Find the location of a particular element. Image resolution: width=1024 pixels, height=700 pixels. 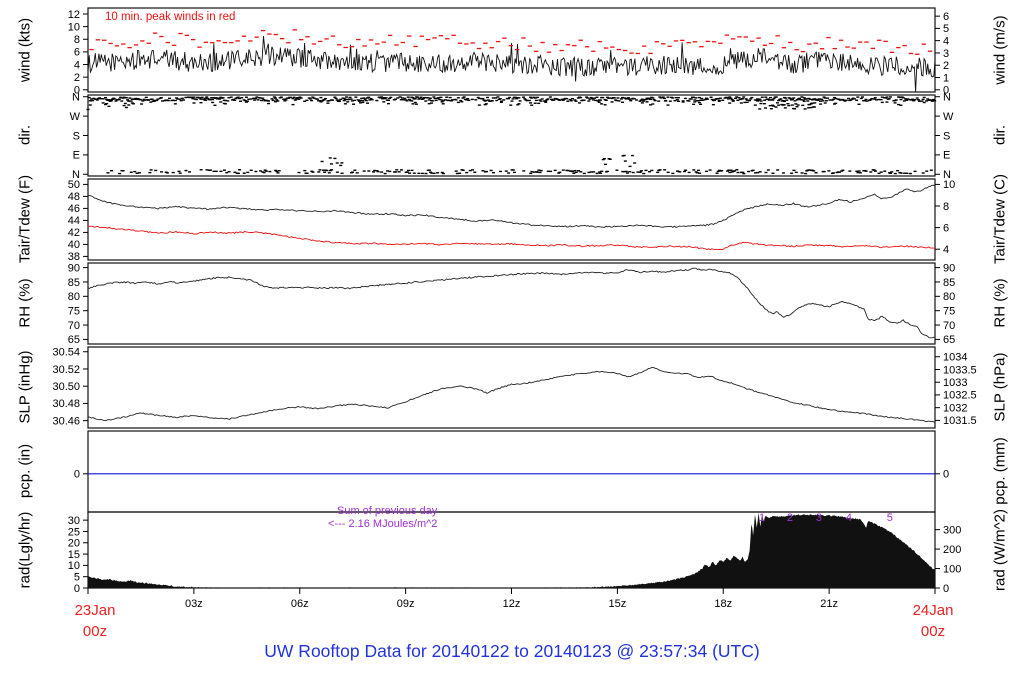

svg-text: 100 is located at coordinates (952, 569).